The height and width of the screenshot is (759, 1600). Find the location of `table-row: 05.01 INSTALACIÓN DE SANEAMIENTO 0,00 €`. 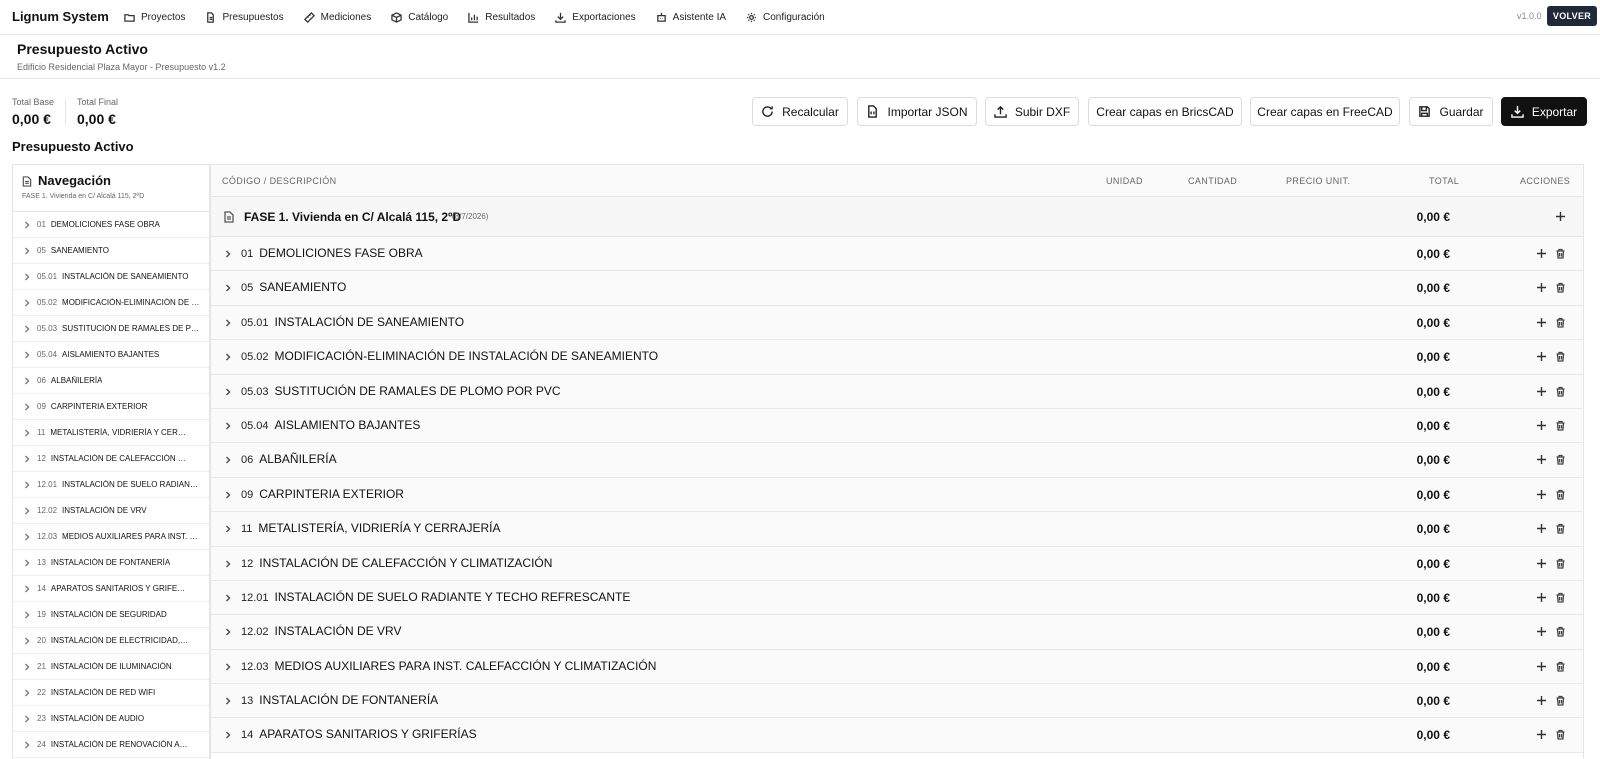

table-row: 05.01 INSTALACIÓN DE SANEAMIENTO 0,00 € is located at coordinates (897, 323).